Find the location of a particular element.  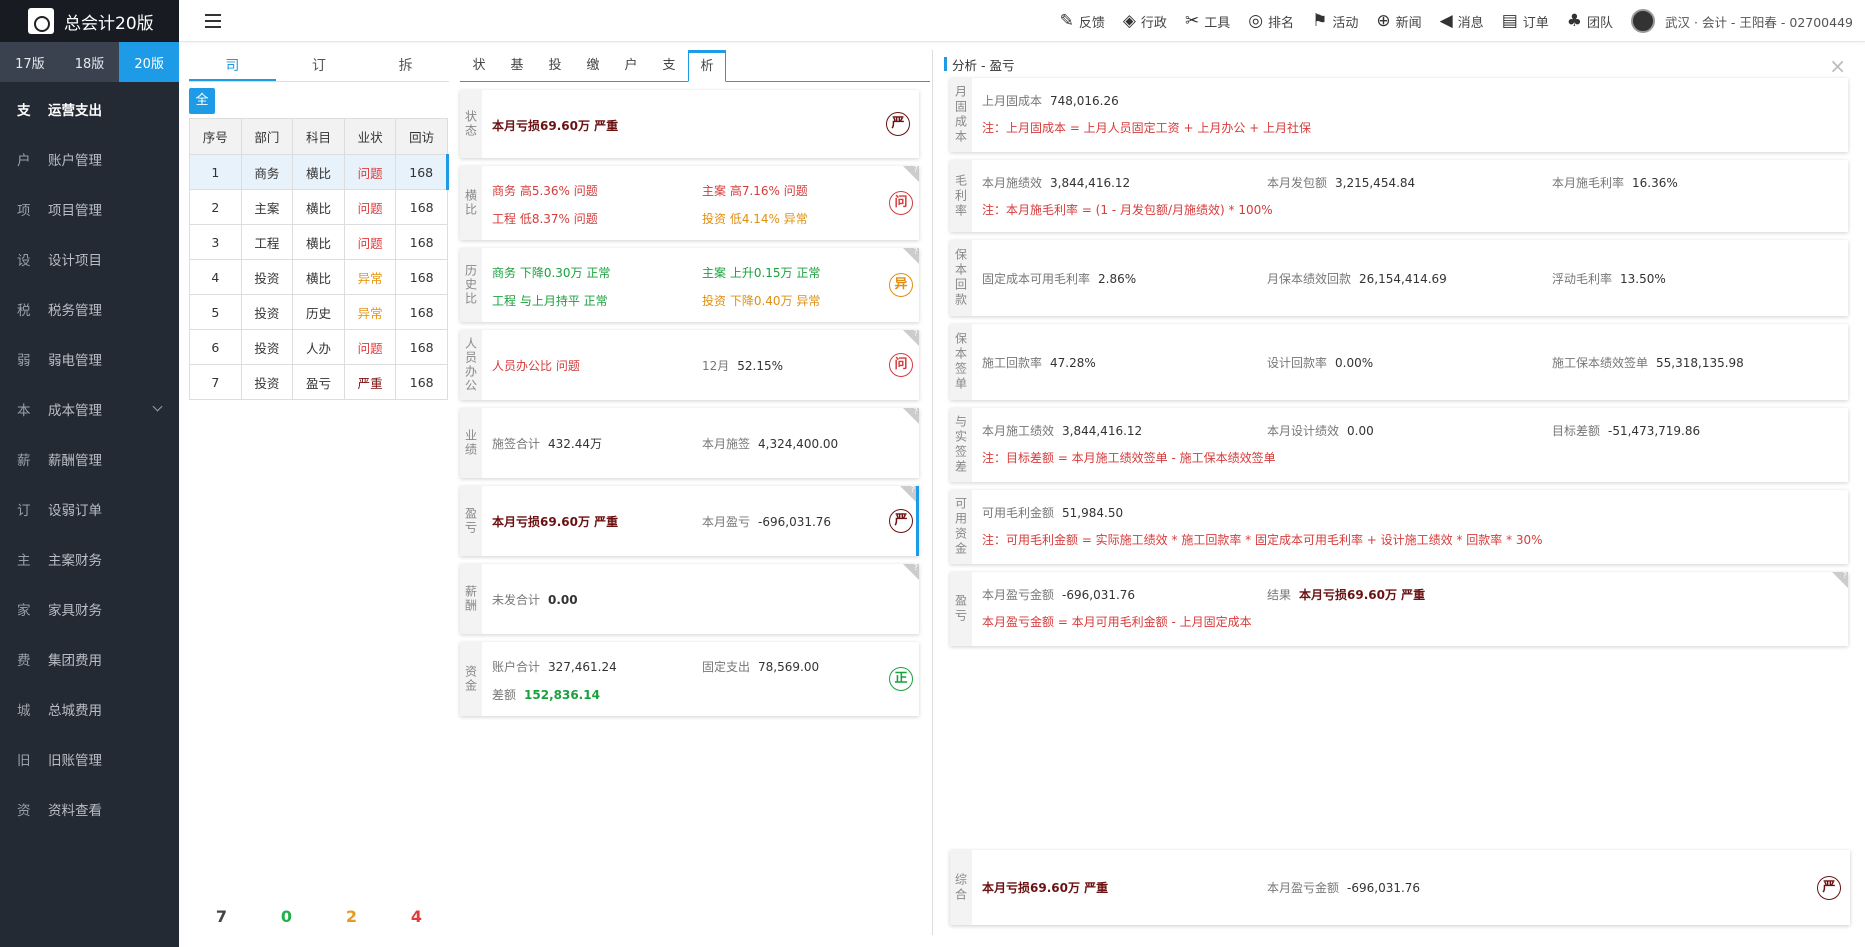

version-18-button: 18版 is located at coordinates (89, 62).